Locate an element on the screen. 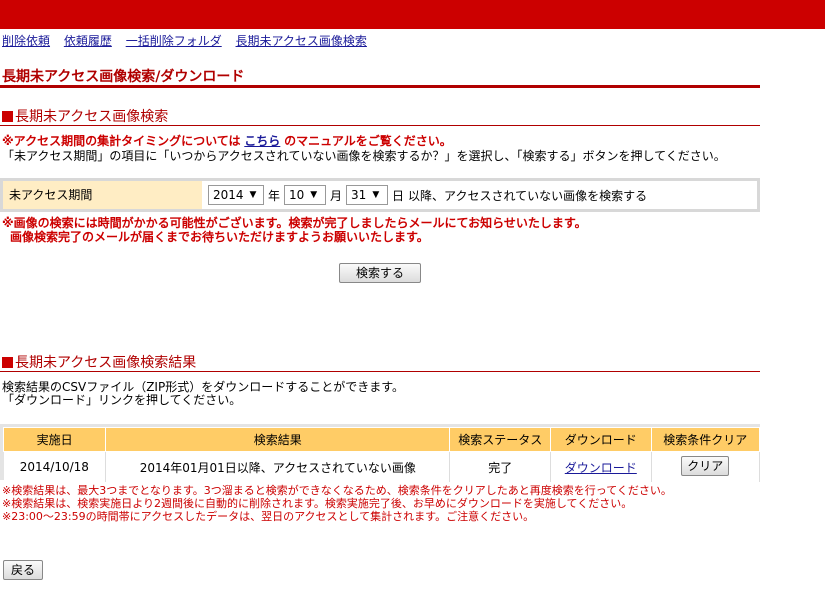  results-section-title: 長期未アクセス画像検索結果 is located at coordinates (99, 362).